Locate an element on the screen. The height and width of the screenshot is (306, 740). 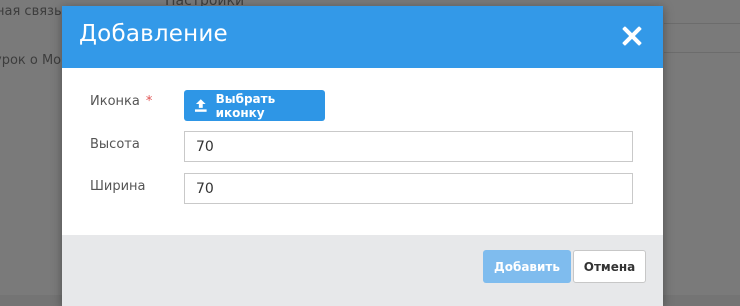
required-mark: * is located at coordinates (149, 101).